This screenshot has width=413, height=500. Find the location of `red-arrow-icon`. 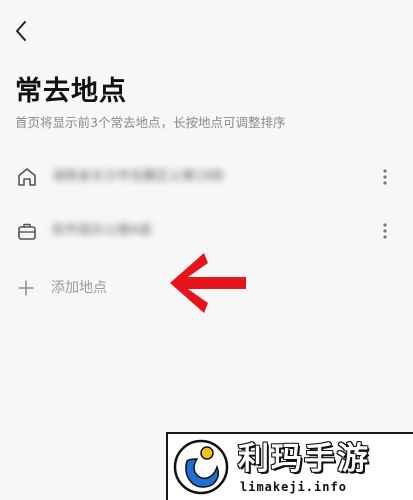

red-arrow-icon is located at coordinates (208, 283).